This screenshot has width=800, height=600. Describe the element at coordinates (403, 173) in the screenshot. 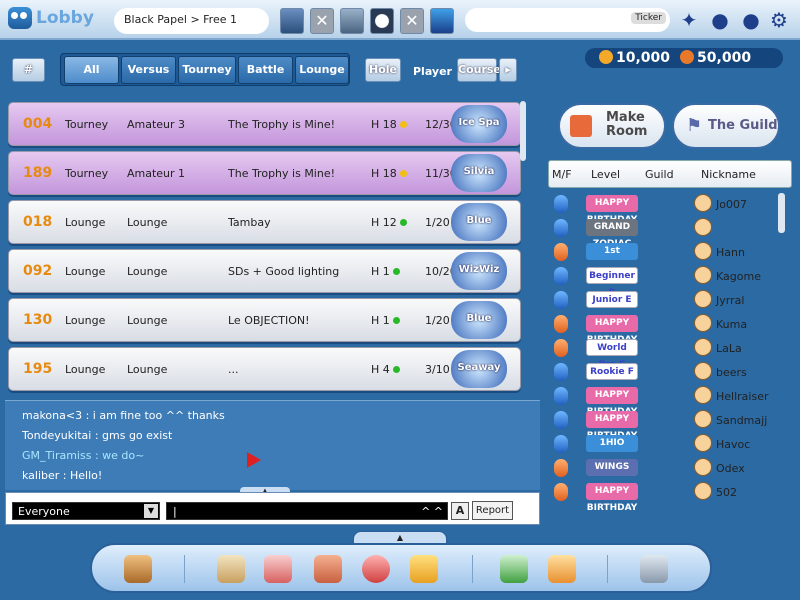

I see `room-status-dot` at that location.